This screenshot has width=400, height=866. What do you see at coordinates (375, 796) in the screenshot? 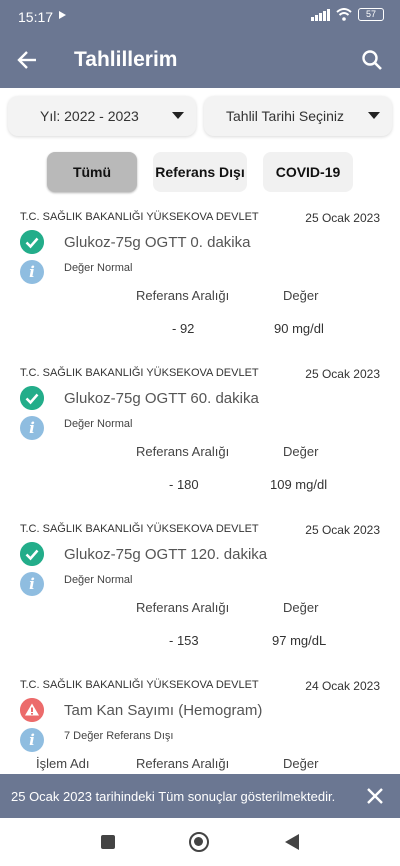
I see `close-icon` at bounding box center [375, 796].